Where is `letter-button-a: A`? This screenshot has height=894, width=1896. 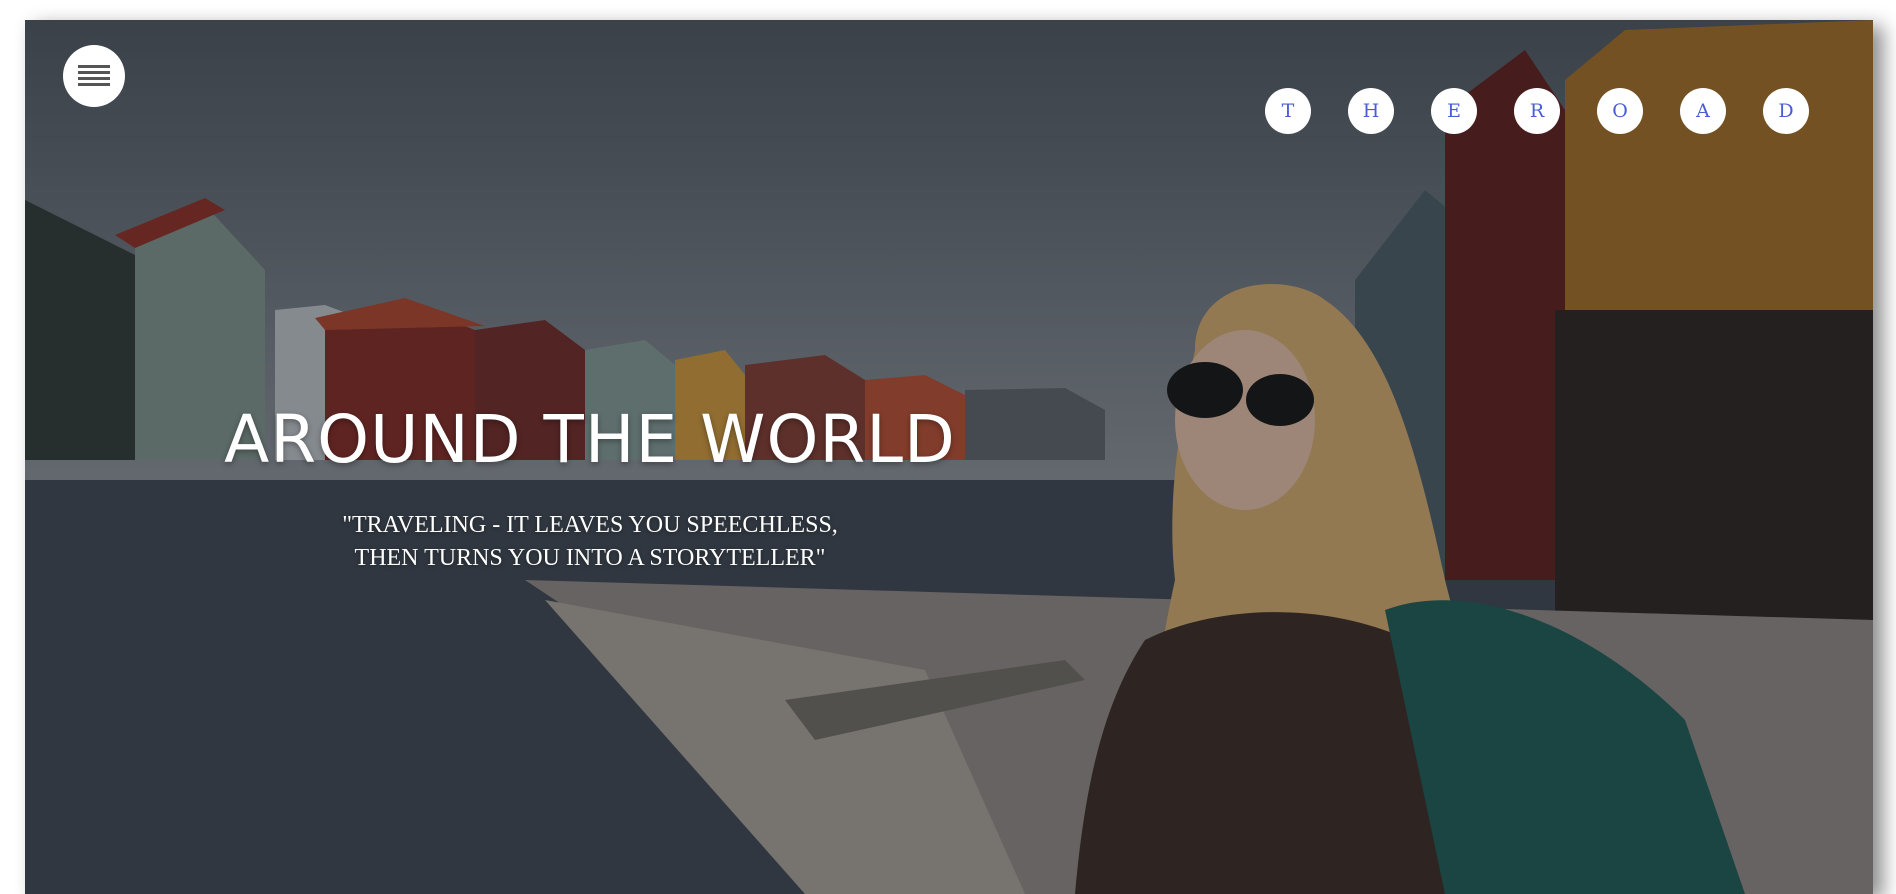 letter-button-a: A is located at coordinates (1703, 111).